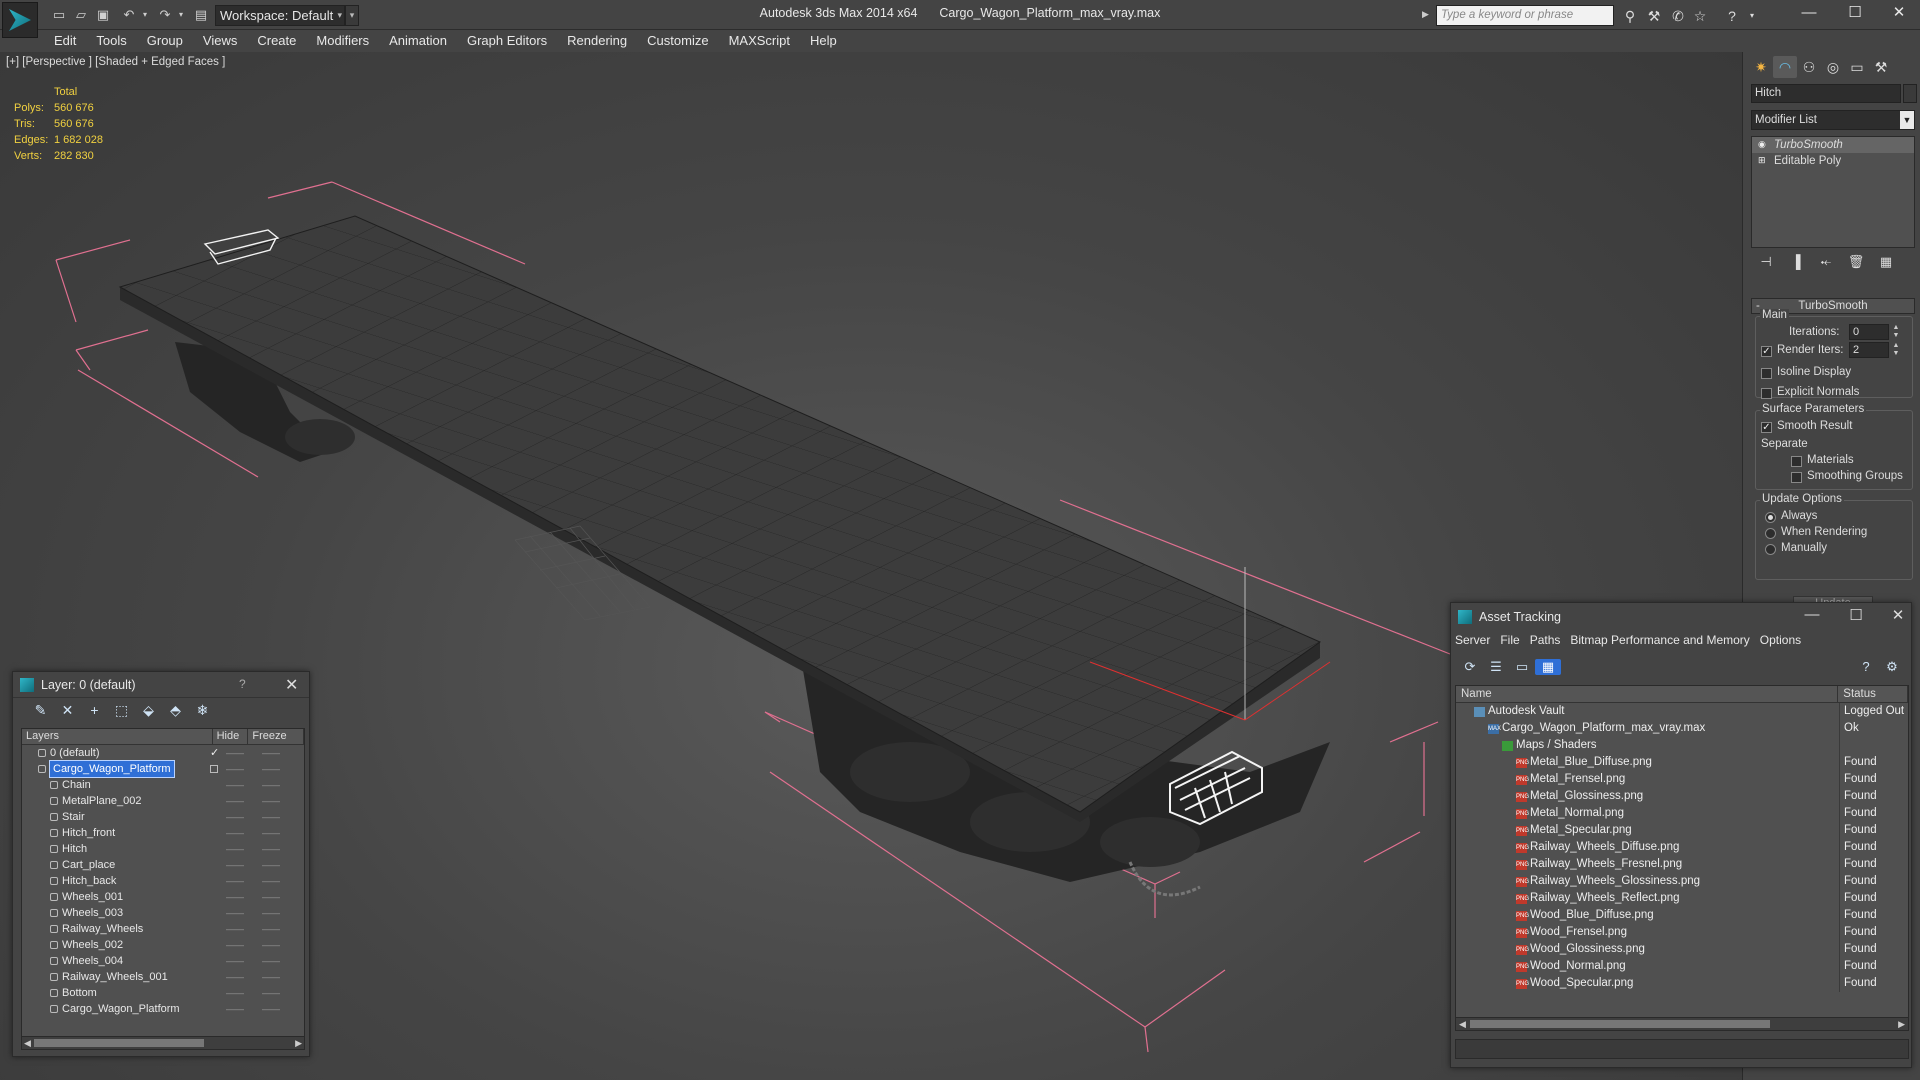  Describe the element at coordinates (1766, 427) in the screenshot. I see `smooth-result-checkbox: ✓` at that location.